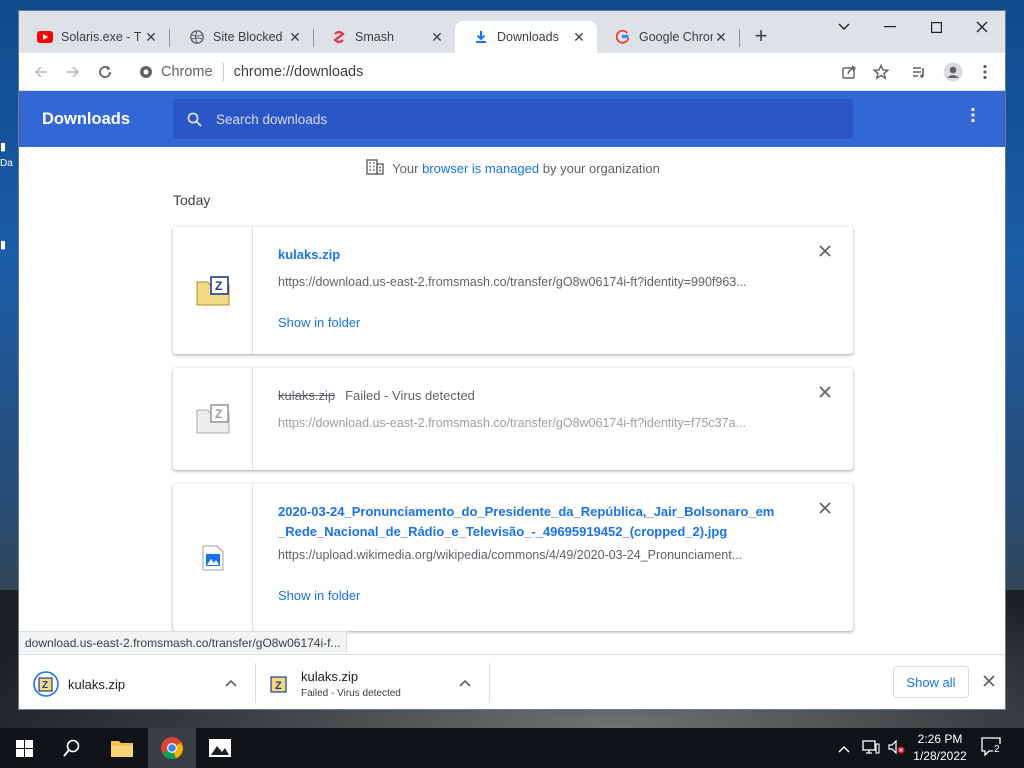  What do you see at coordinates (6, 163) in the screenshot?
I see `desktop-icon-label-fragment: Da` at bounding box center [6, 163].